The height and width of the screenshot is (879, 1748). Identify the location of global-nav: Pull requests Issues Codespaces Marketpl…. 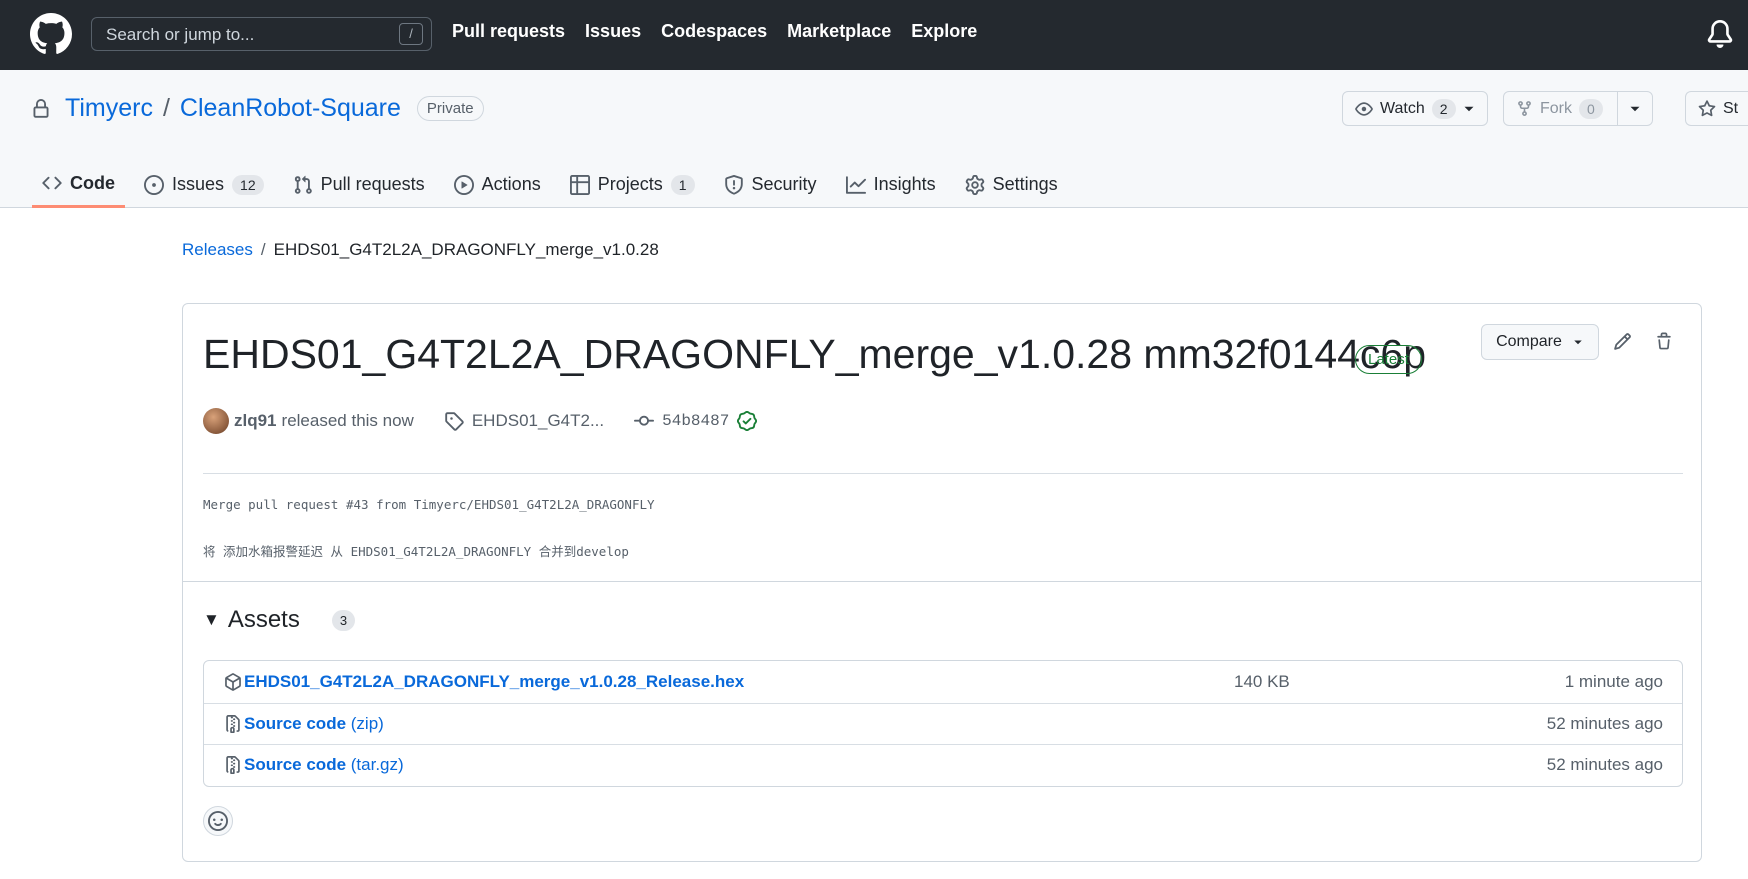
(714, 31).